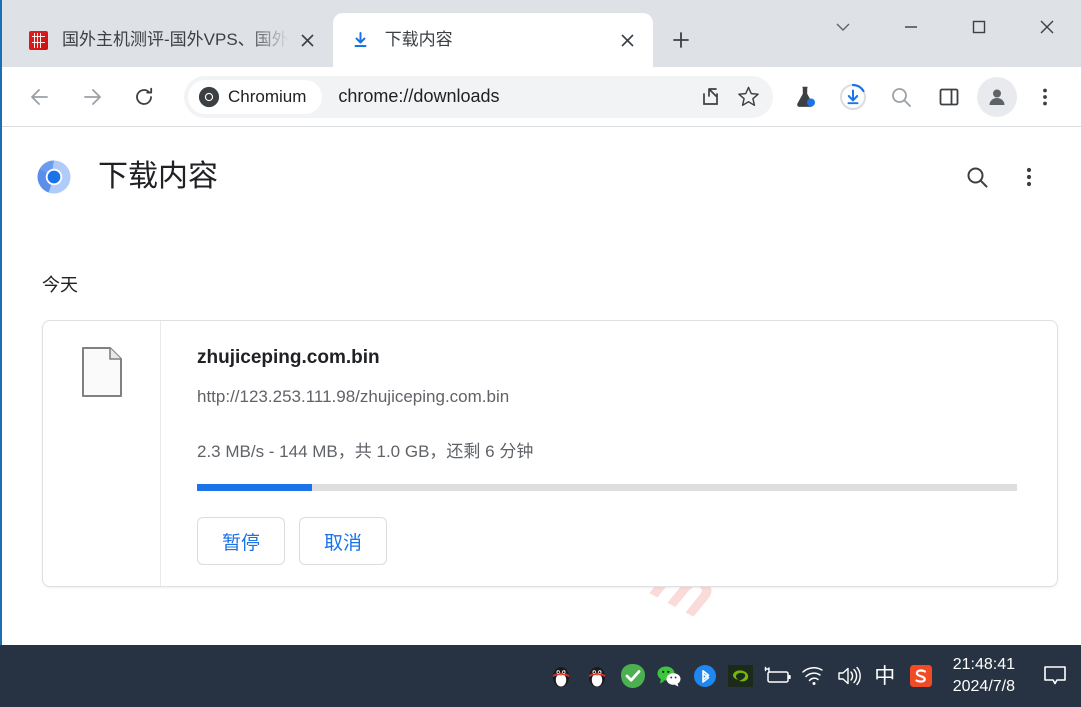 This screenshot has width=1081, height=707. Describe the element at coordinates (1055, 676) in the screenshot. I see `notification-bubble-icon` at that location.